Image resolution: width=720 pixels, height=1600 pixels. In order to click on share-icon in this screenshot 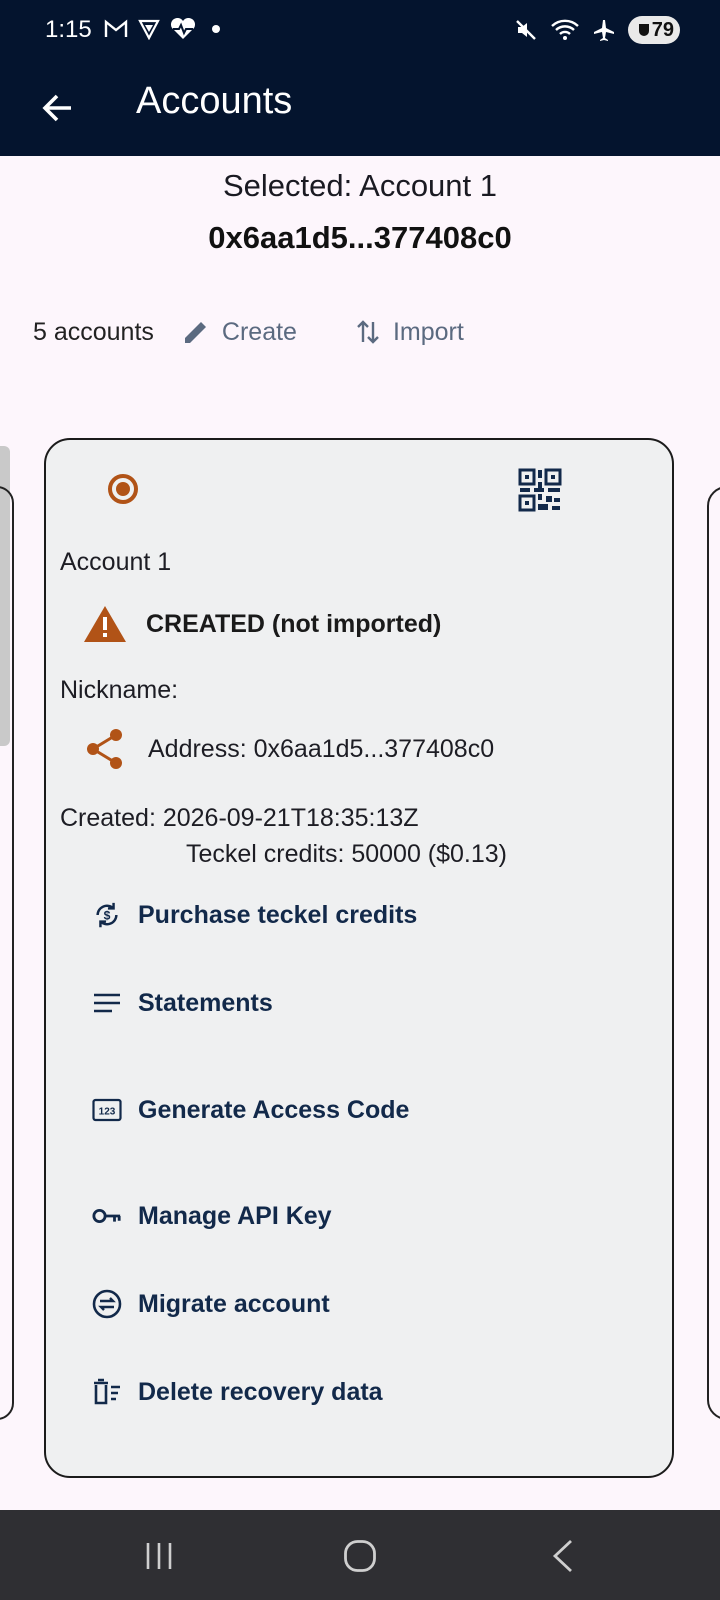, I will do `click(104, 749)`.